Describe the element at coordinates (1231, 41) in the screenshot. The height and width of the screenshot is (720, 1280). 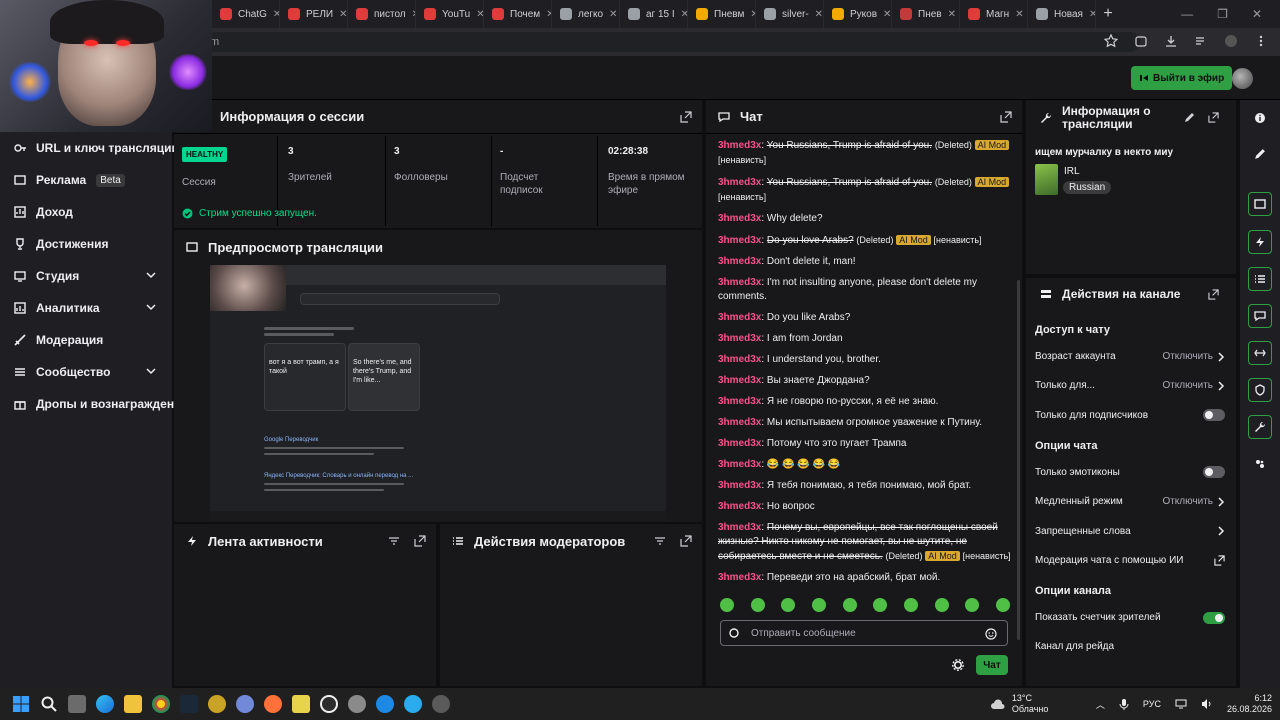
I see `profile-icon` at that location.